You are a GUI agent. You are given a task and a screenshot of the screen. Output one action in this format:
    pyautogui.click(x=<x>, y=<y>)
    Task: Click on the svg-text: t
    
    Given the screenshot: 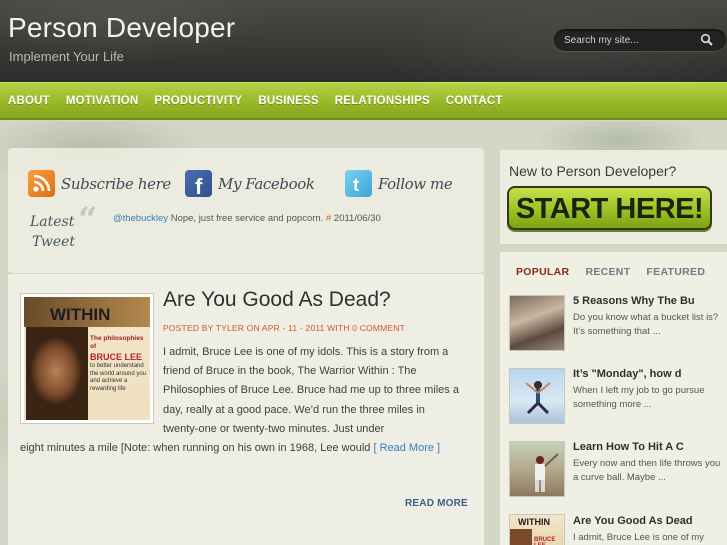 What is the action you would take?
    pyautogui.click(x=356, y=185)
    